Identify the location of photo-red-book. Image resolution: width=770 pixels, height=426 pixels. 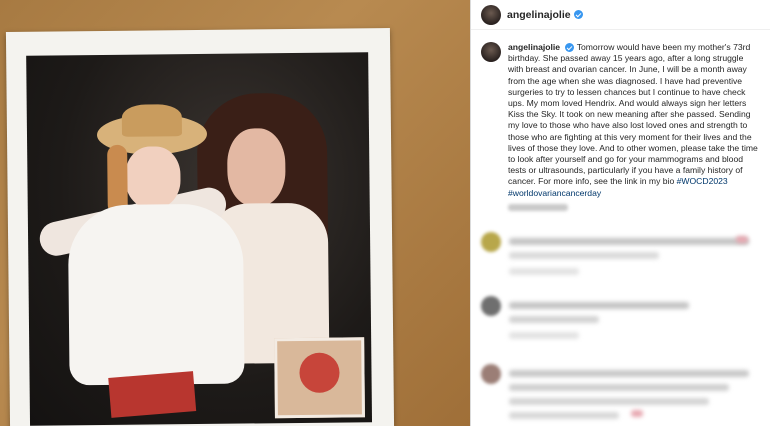
(152, 394).